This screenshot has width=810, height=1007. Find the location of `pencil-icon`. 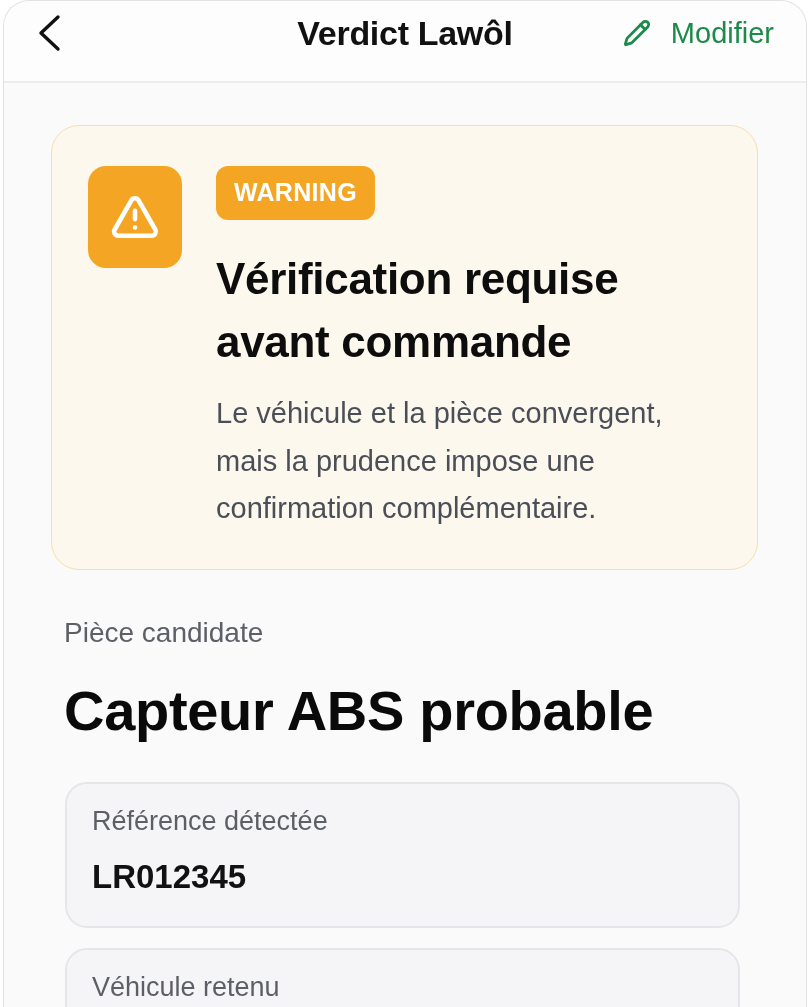

pencil-icon is located at coordinates (636, 33).